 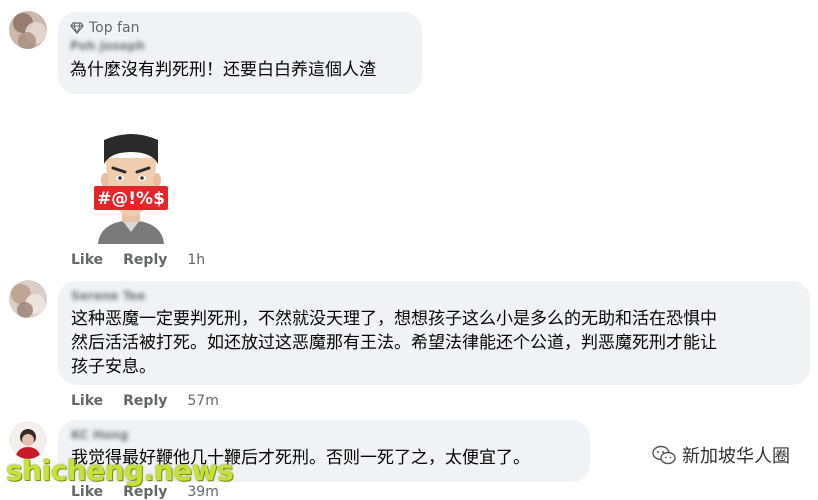 I want to click on comment-timestamp: 1h, so click(x=196, y=260).